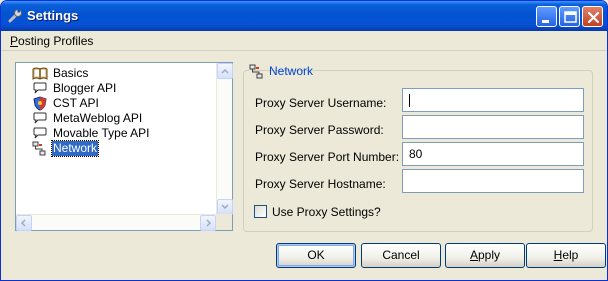 The image size is (608, 281). What do you see at coordinates (76, 103) in the screenshot?
I see `tree-item-label: CST API` at bounding box center [76, 103].